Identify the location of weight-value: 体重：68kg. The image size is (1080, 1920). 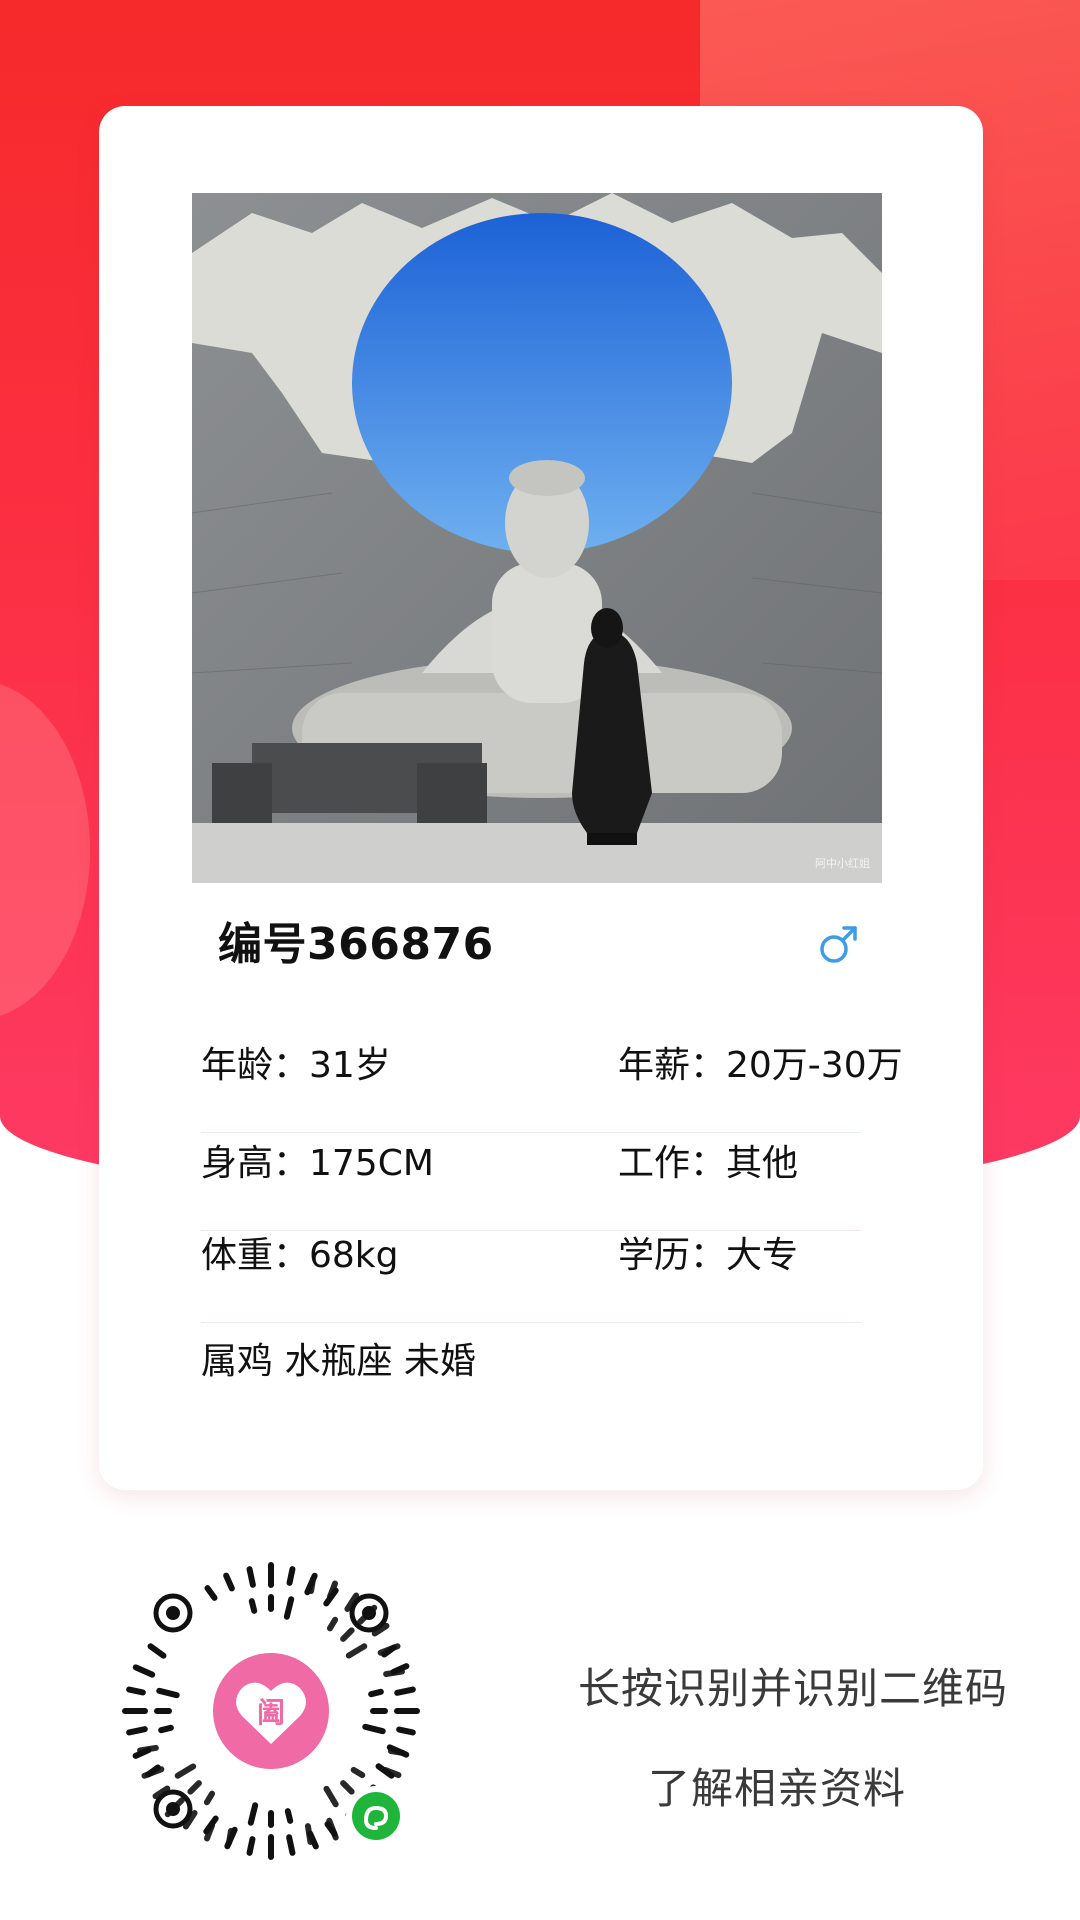
(300, 1255).